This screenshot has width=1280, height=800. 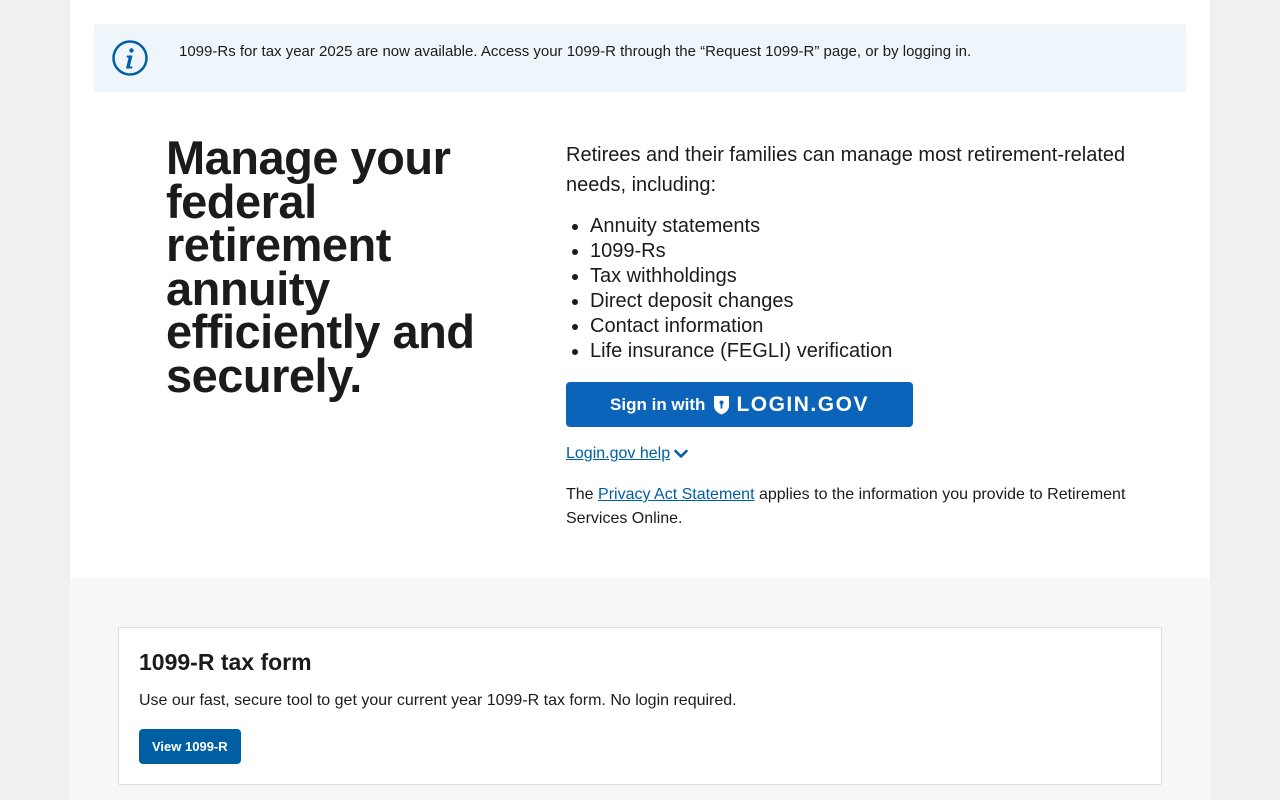 I want to click on login-gov-logo-text: LOGIN.GOV, so click(x=802, y=404).